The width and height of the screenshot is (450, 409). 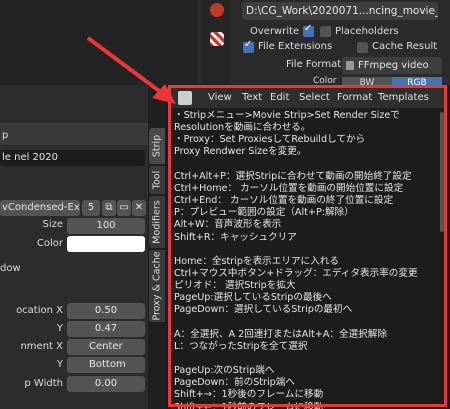 I want to click on editor-line: PageDown：前のStrip端へ, so click(x=234, y=383).